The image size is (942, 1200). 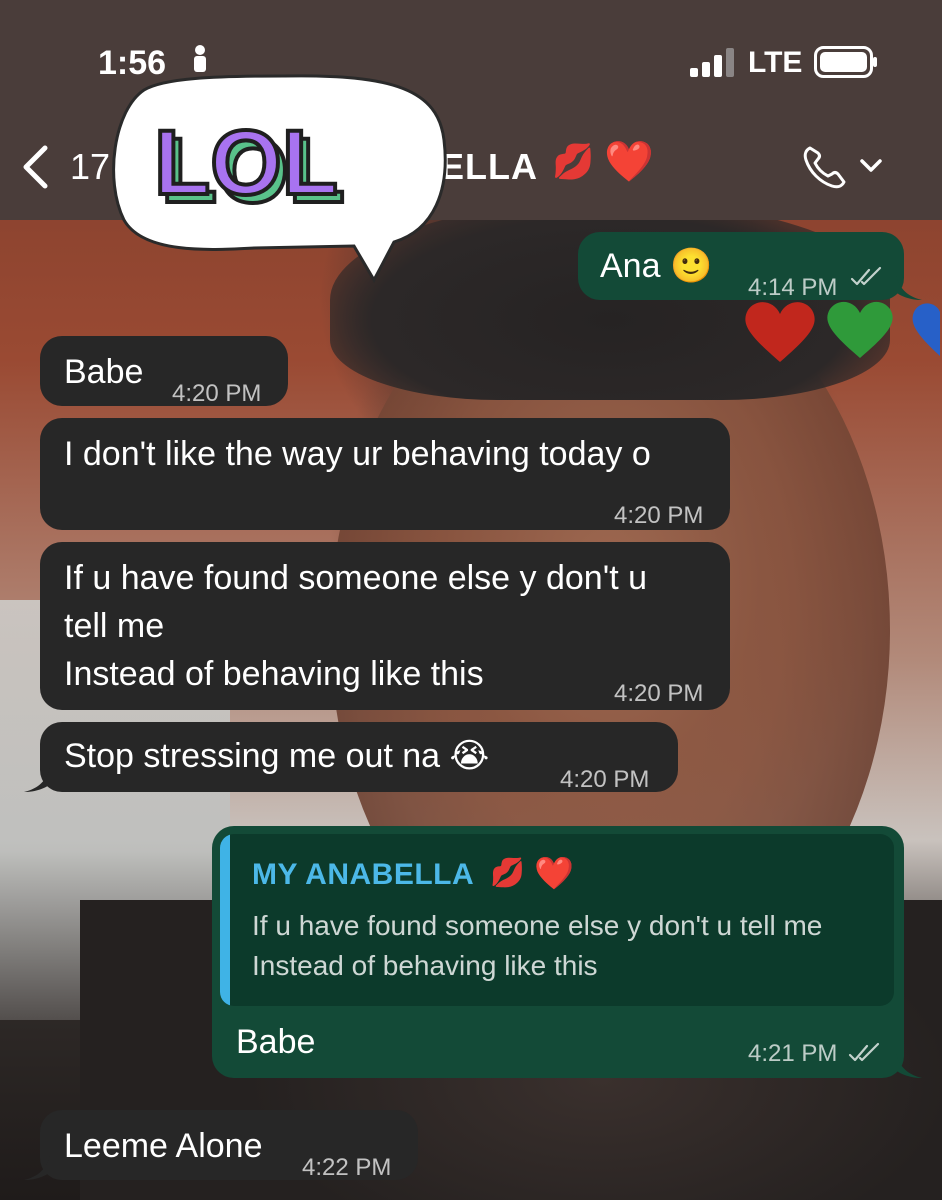 What do you see at coordinates (246, 163) in the screenshot?
I see `svg-text: LOL` at bounding box center [246, 163].